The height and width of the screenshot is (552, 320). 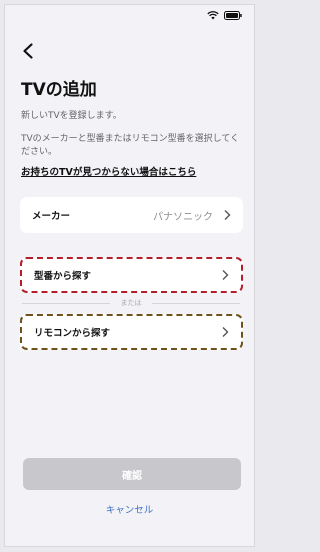 I want to click on search-by-remote-button: リモコンから探す, so click(x=131, y=332).